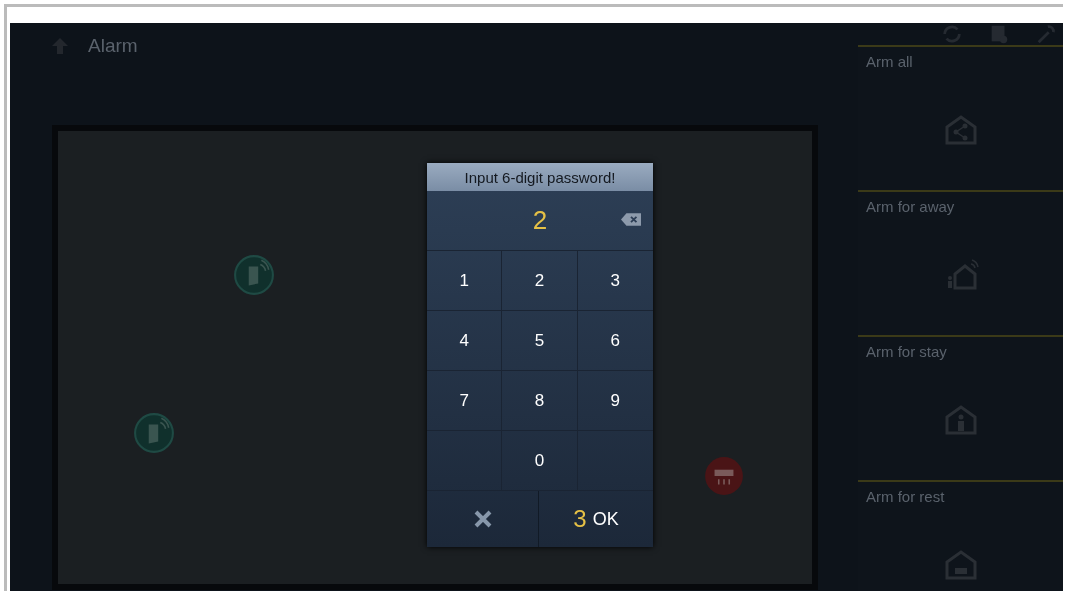 The width and height of the screenshot is (1065, 601). I want to click on card-label: Arm for stay, so click(906, 351).